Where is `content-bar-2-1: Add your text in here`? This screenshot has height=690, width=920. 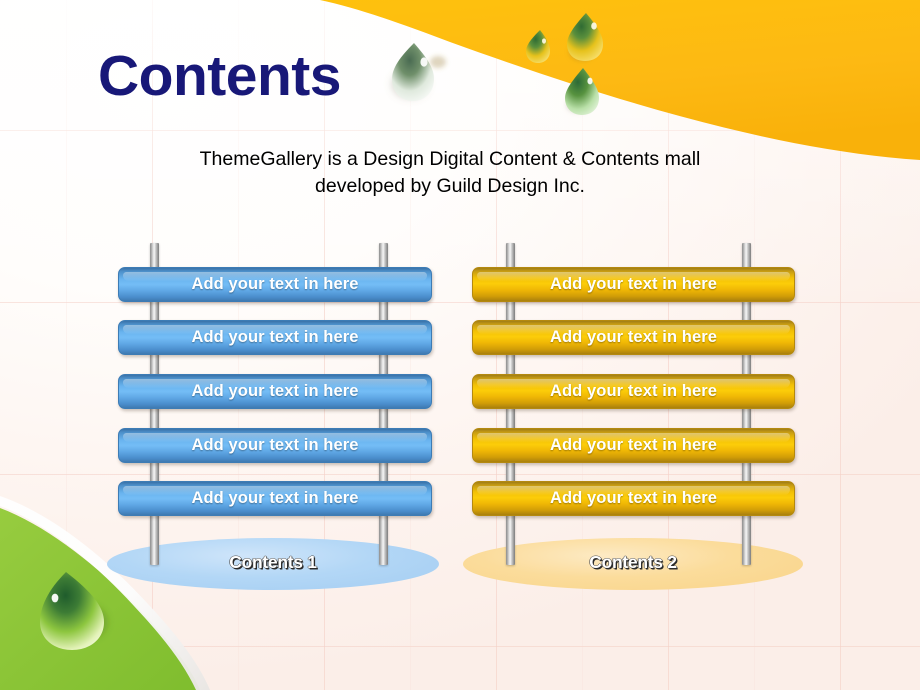 content-bar-2-1: Add your text in here is located at coordinates (633, 284).